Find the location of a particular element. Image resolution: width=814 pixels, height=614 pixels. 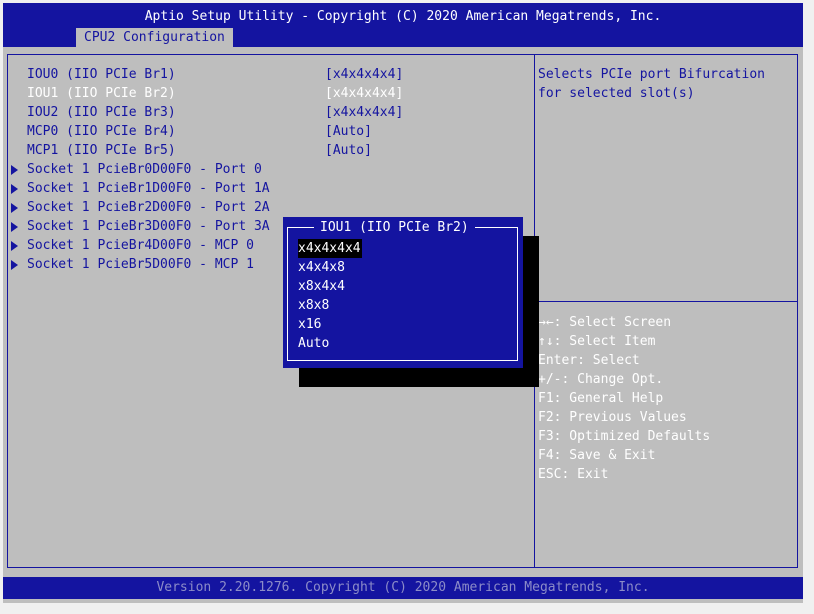

key-select-item: ↑↓: Select Item is located at coordinates (597, 341).